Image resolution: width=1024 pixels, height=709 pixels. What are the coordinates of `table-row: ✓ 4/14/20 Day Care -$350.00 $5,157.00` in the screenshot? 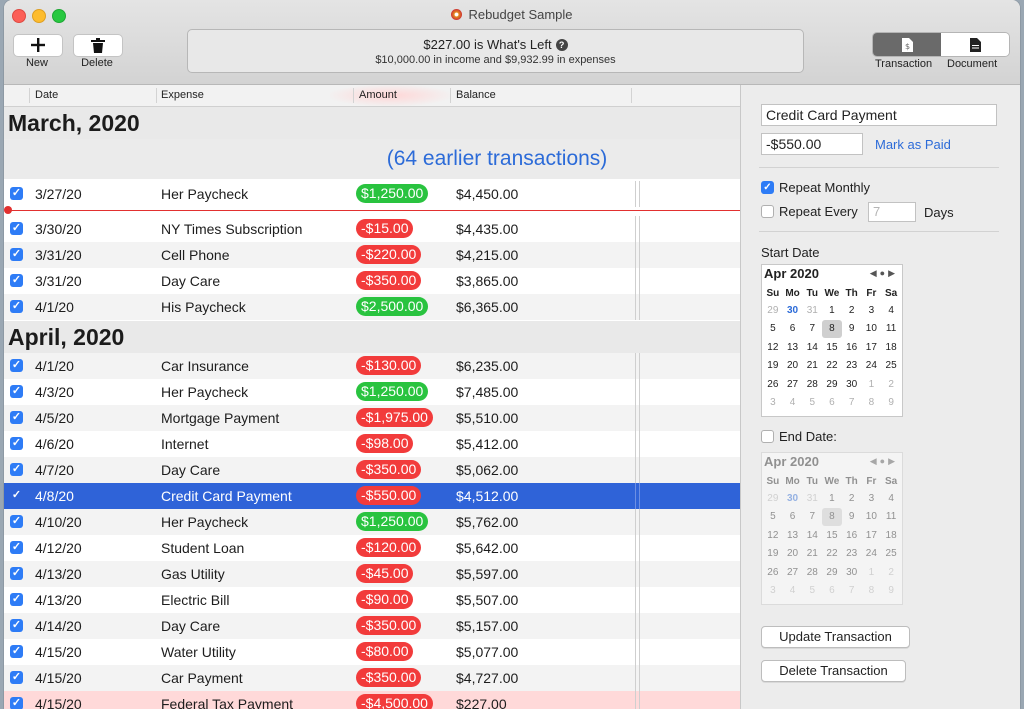 It's located at (372, 626).